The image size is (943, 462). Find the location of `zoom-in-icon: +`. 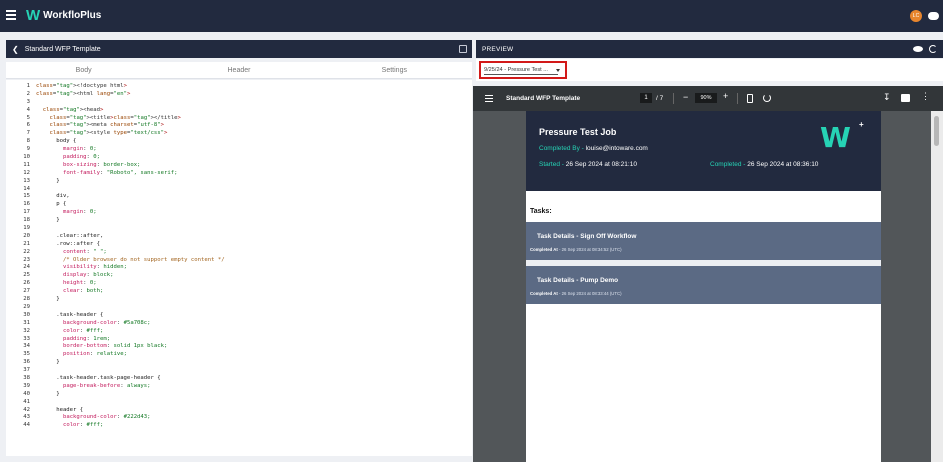

zoom-in-icon: + is located at coordinates (725, 96).